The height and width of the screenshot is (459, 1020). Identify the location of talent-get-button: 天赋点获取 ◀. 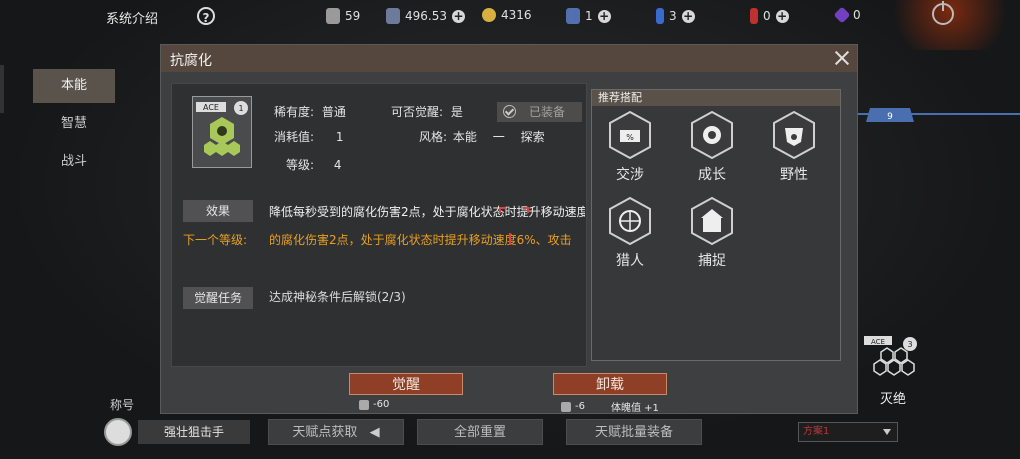
(336, 432).